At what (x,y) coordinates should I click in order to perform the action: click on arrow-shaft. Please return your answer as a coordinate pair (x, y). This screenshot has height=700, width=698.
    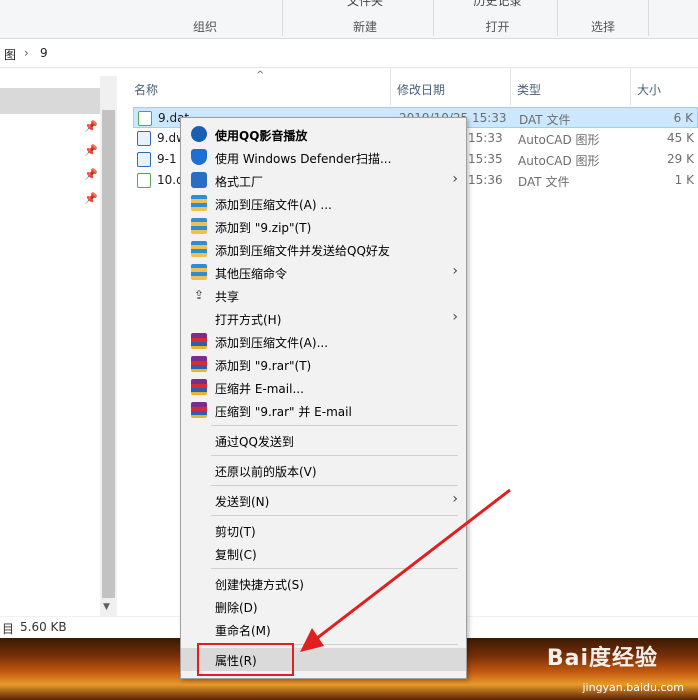
    Looking at the image, I should click on (411, 566).